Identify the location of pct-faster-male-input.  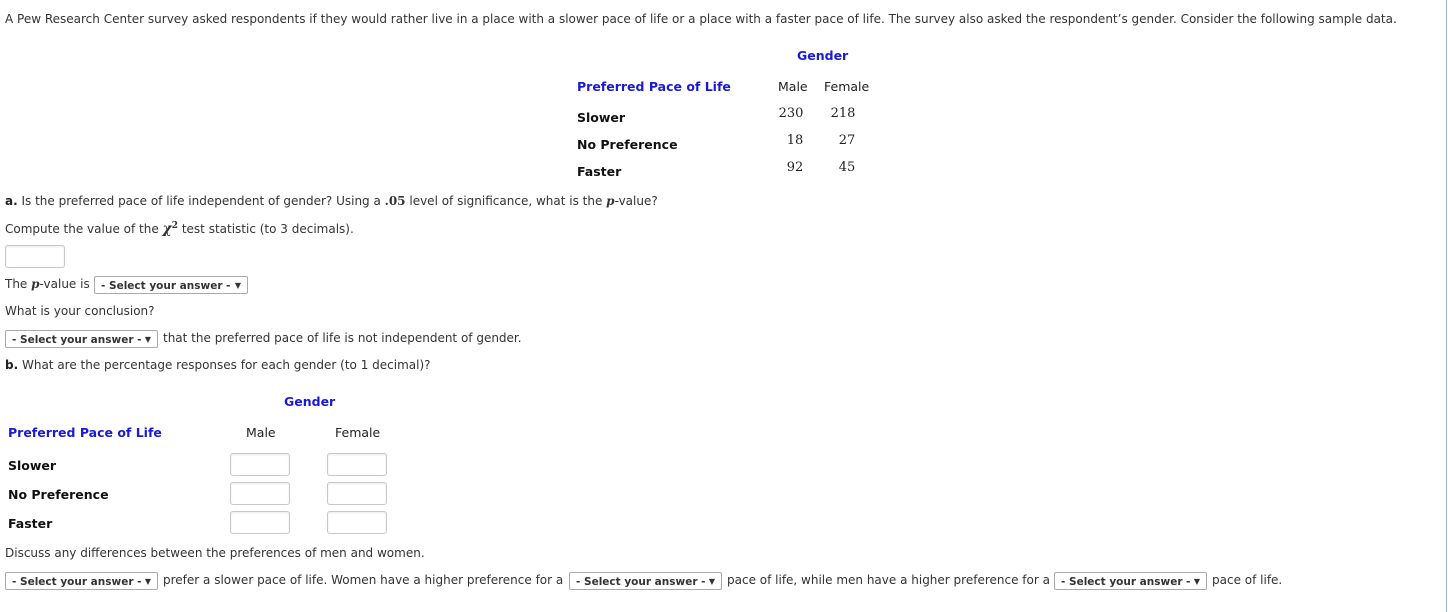
(260, 522).